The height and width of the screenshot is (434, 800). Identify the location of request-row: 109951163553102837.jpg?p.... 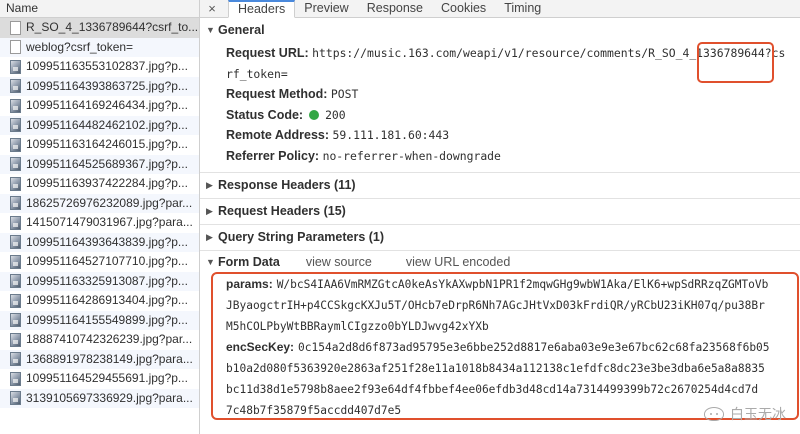
(99, 67).